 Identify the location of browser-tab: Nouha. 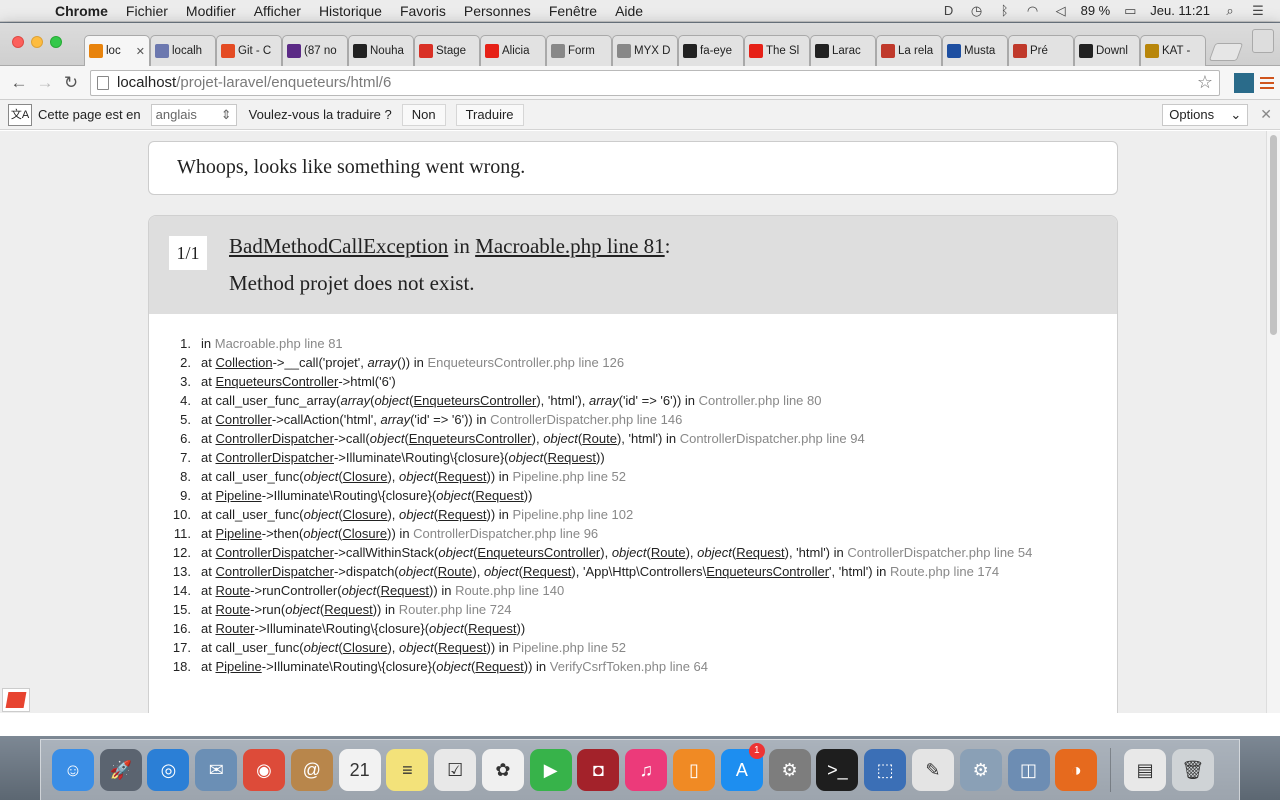
(381, 50).